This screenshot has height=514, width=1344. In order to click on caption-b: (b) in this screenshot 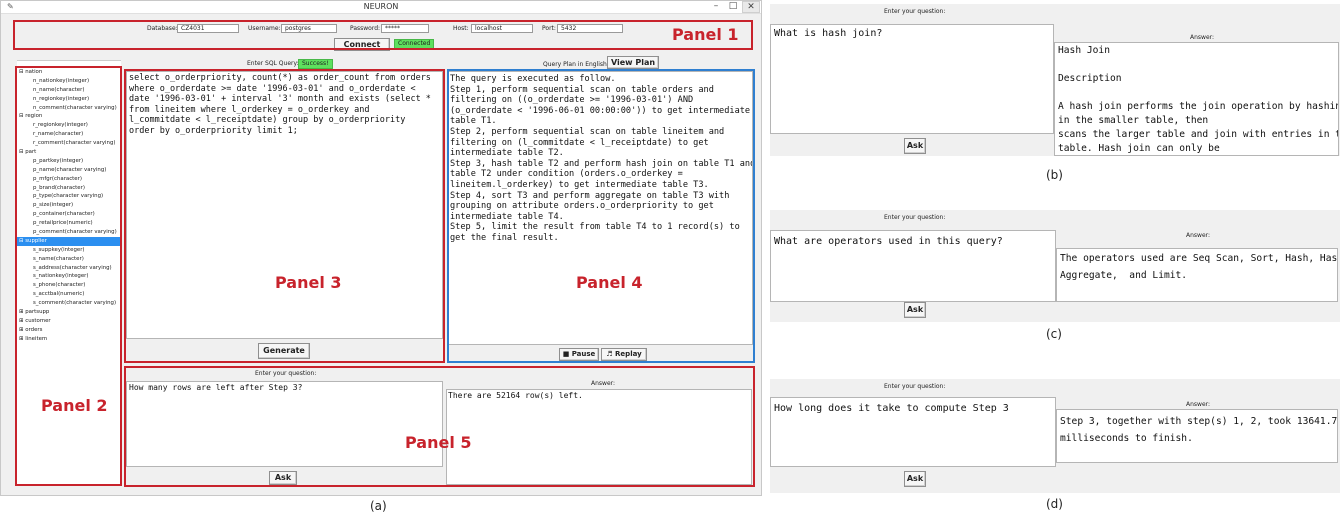, I will do `click(1054, 175)`.